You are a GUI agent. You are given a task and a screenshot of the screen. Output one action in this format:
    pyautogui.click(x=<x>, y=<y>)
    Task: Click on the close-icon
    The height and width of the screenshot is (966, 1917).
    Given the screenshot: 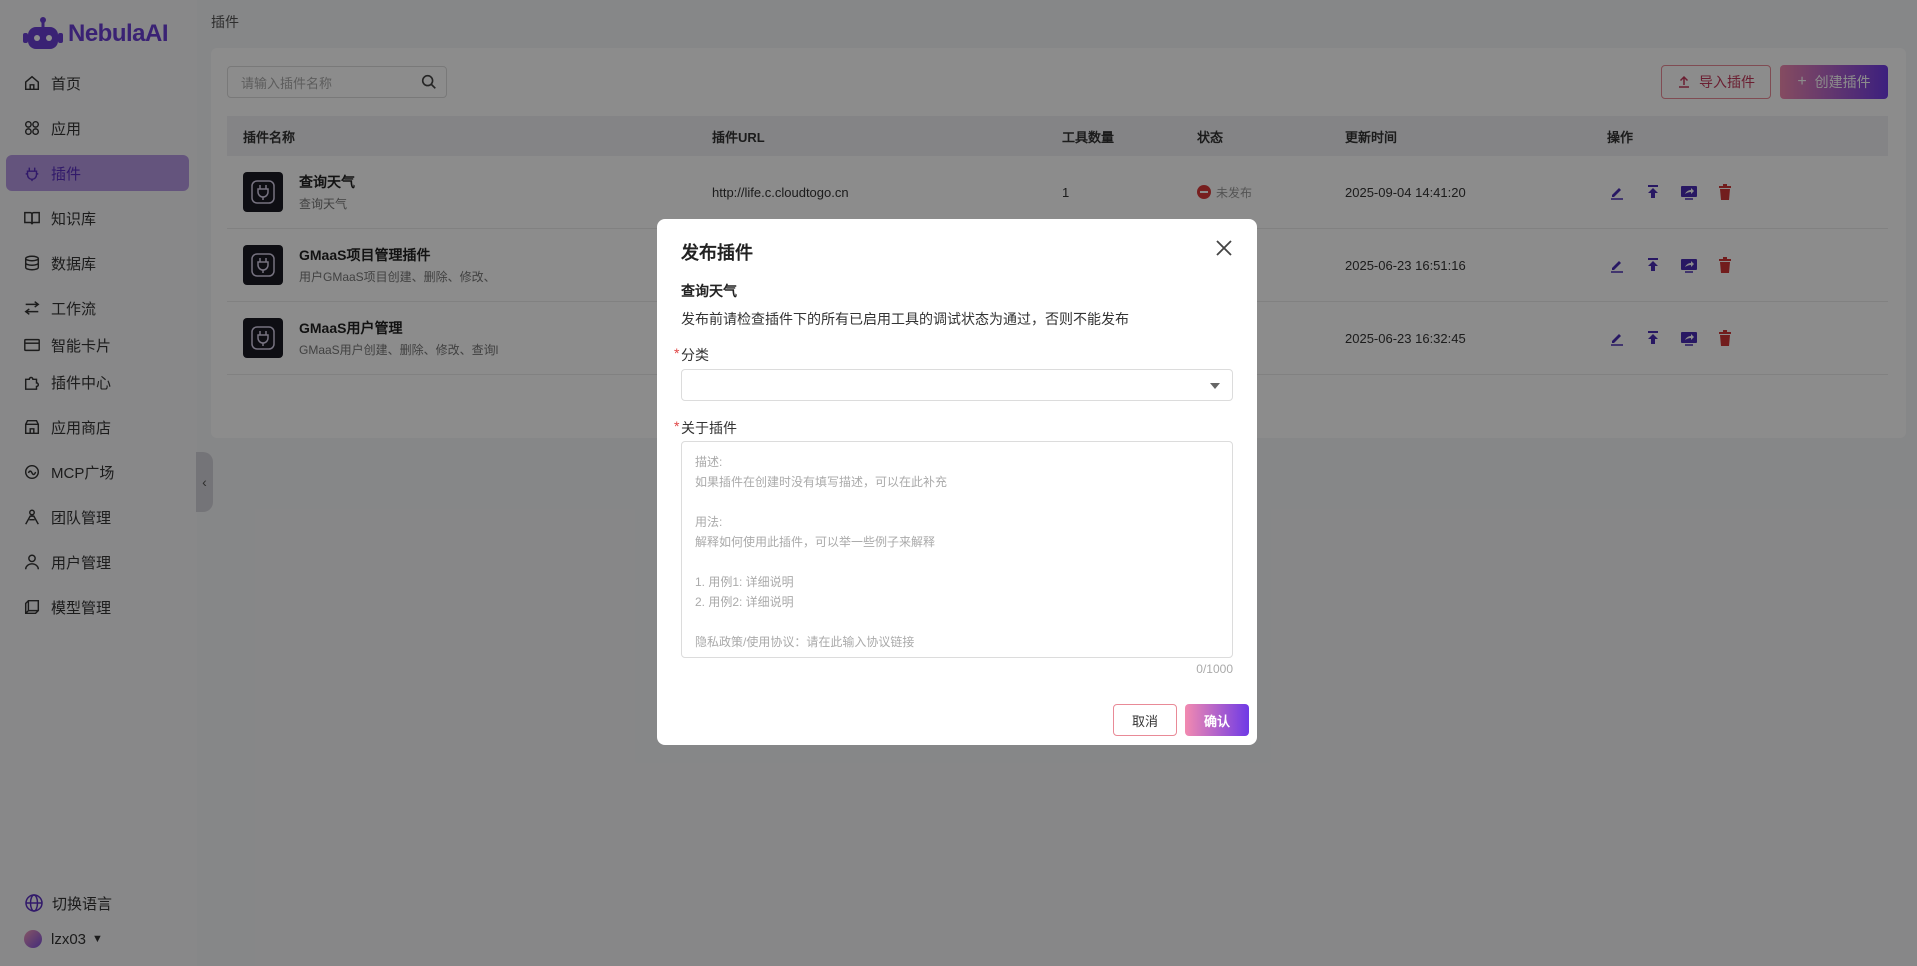 What is the action you would take?
    pyautogui.click(x=1224, y=248)
    